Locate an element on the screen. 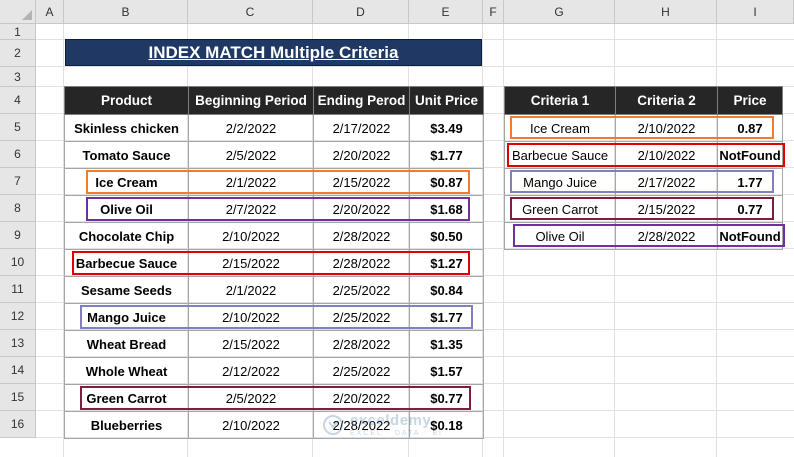 Image resolution: width=794 pixels, height=457 pixels. column-header-h: H is located at coordinates (666, 12).